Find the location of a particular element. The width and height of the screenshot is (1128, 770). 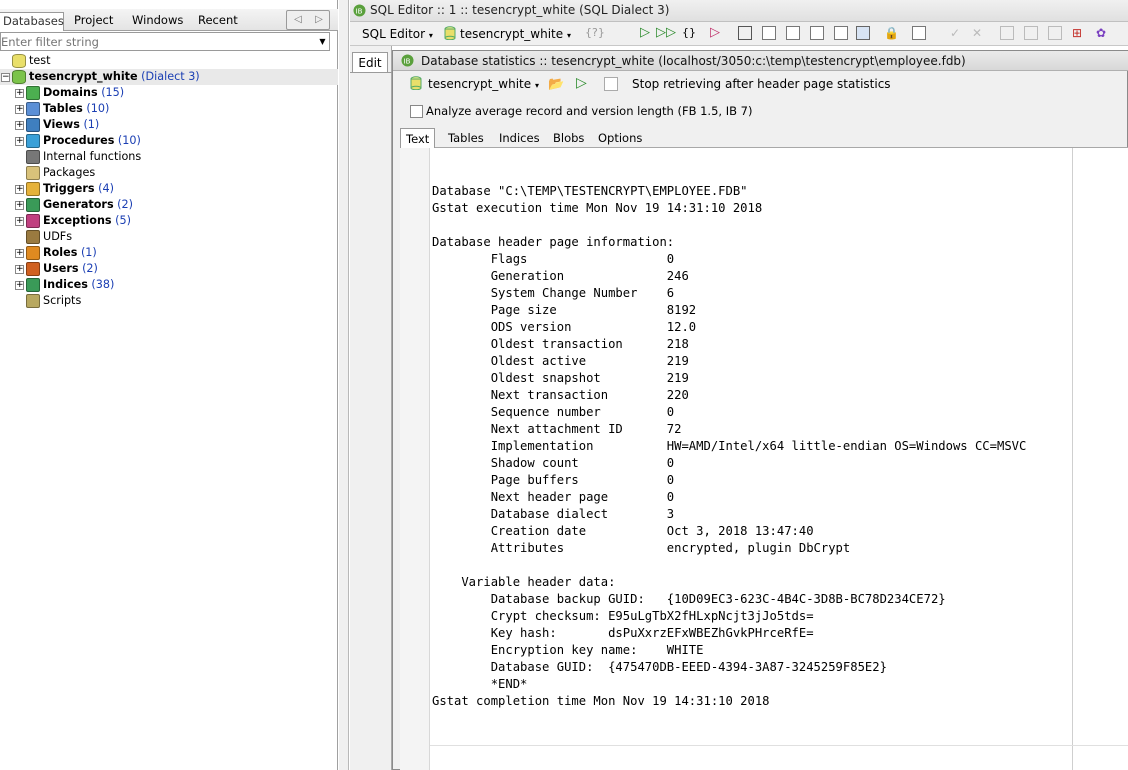

output-line: Flags 0 is located at coordinates (553, 259).